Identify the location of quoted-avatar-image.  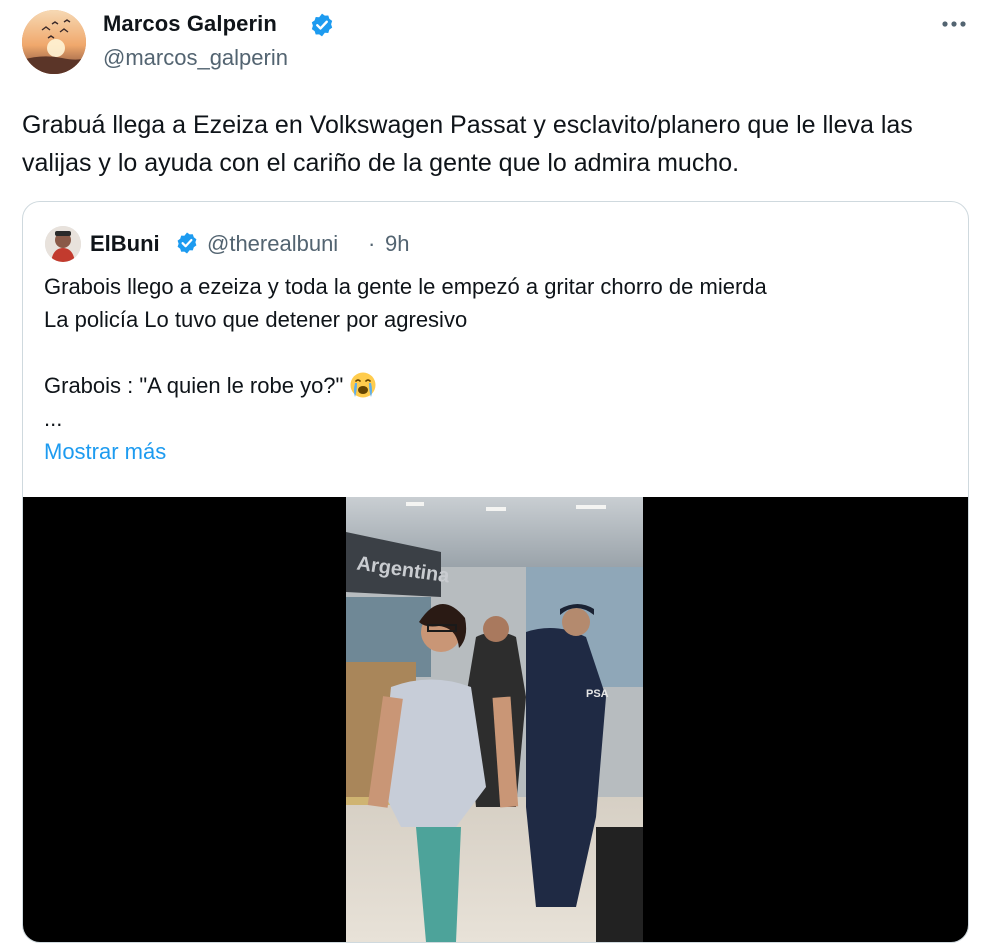
(63, 244).